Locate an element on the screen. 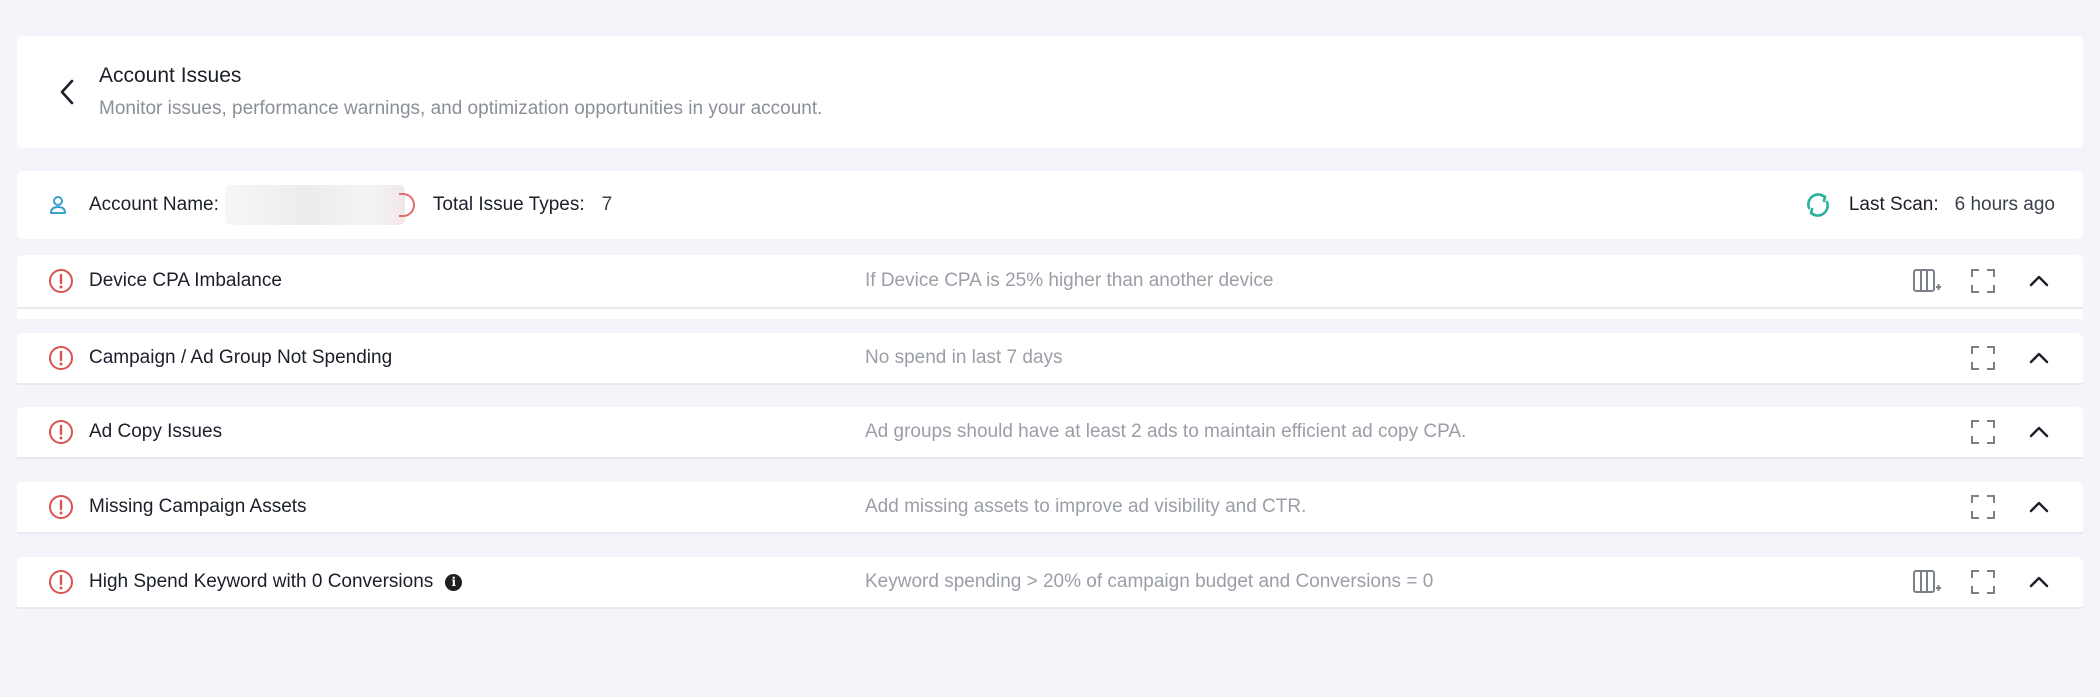 Image resolution: width=2100 pixels, height=697 pixels. issue-types-summary: Total Issue Types: 7 is located at coordinates (522, 205).